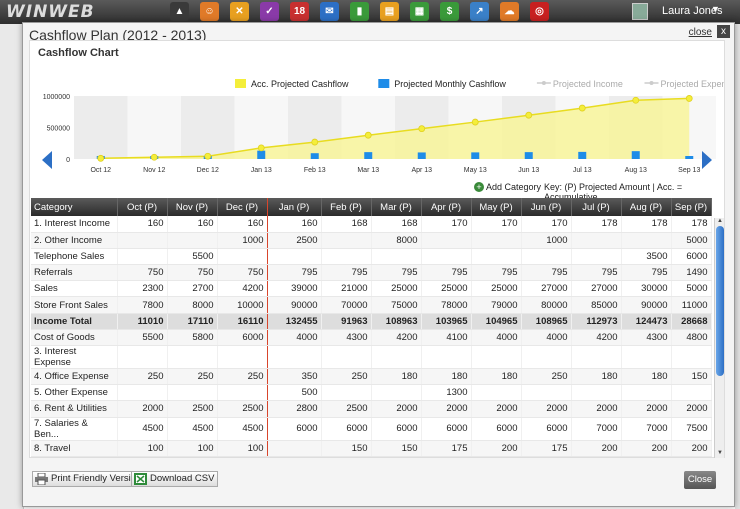 This screenshot has height=509, width=740. I want to click on scroll-down-icon: ▼, so click(720, 454).